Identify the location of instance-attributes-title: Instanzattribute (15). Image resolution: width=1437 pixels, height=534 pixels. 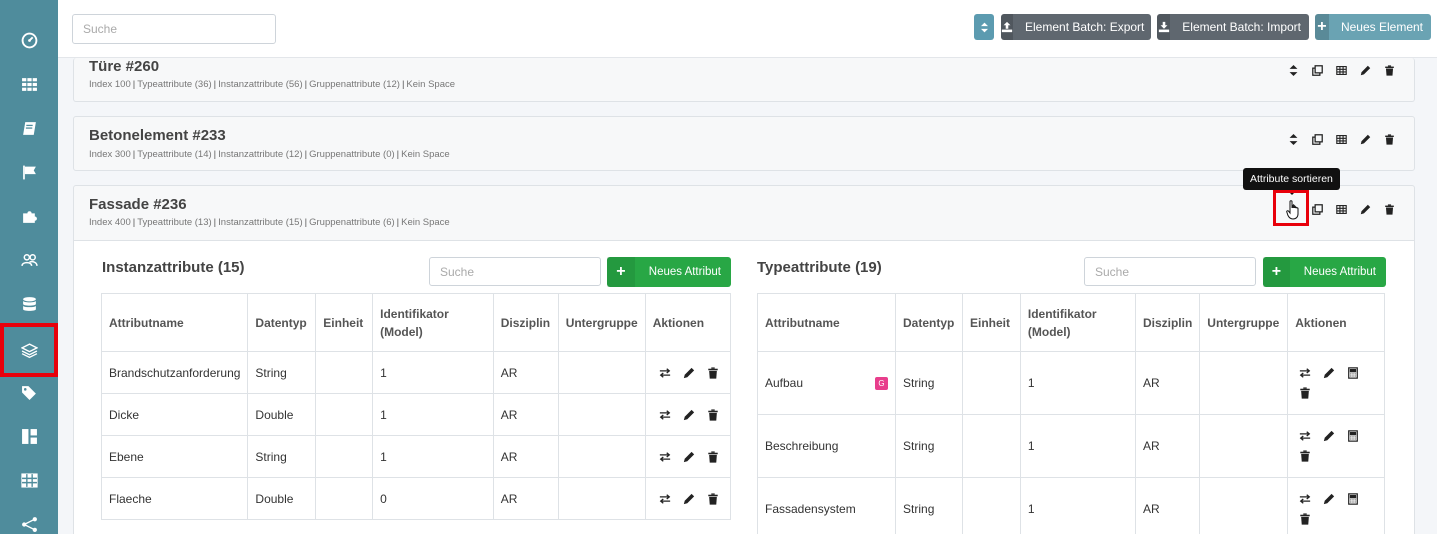
(173, 267).